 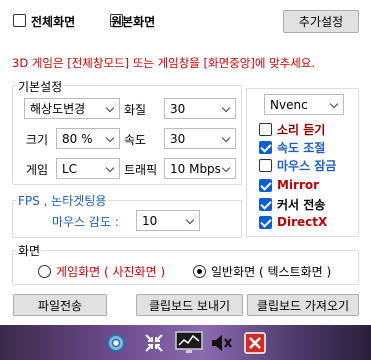 What do you see at coordinates (222, 343) in the screenshot?
I see `mute-speaker-icon` at bounding box center [222, 343].